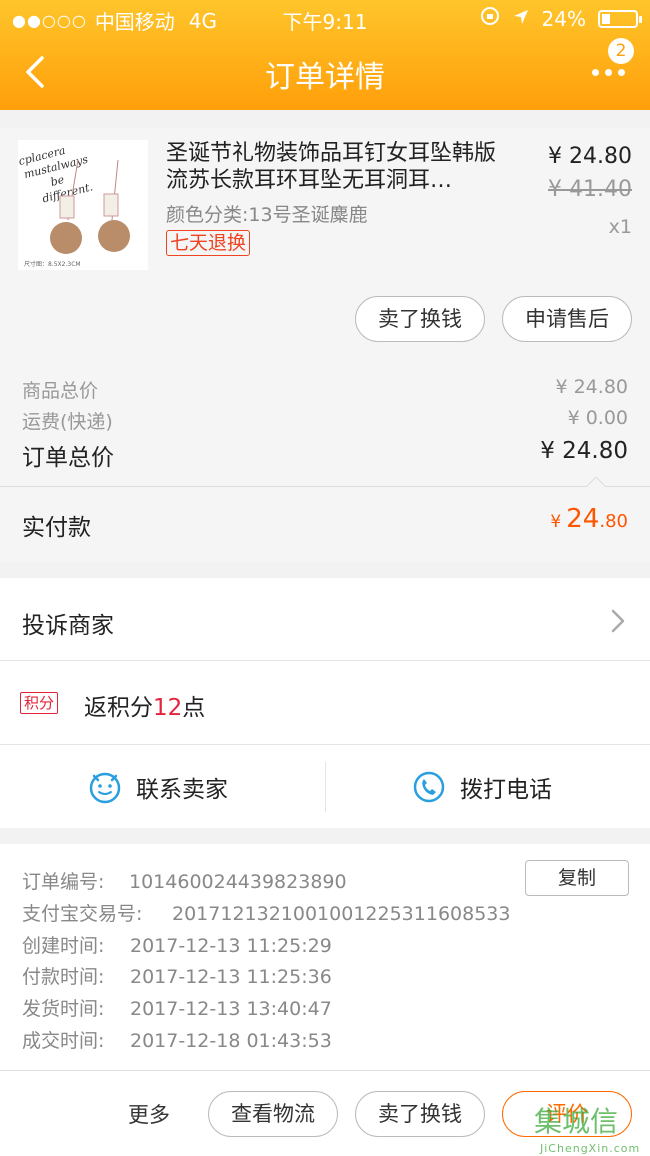 This screenshot has height=1156, width=650. I want to click on alipay-number-row: 支付宝交易号: 2017121321001001225311608533, so click(266, 914).